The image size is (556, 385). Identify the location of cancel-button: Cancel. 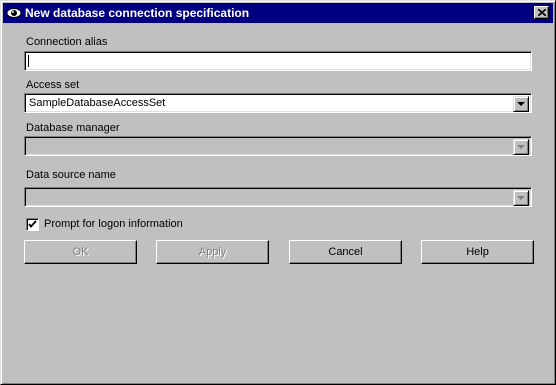
(345, 252).